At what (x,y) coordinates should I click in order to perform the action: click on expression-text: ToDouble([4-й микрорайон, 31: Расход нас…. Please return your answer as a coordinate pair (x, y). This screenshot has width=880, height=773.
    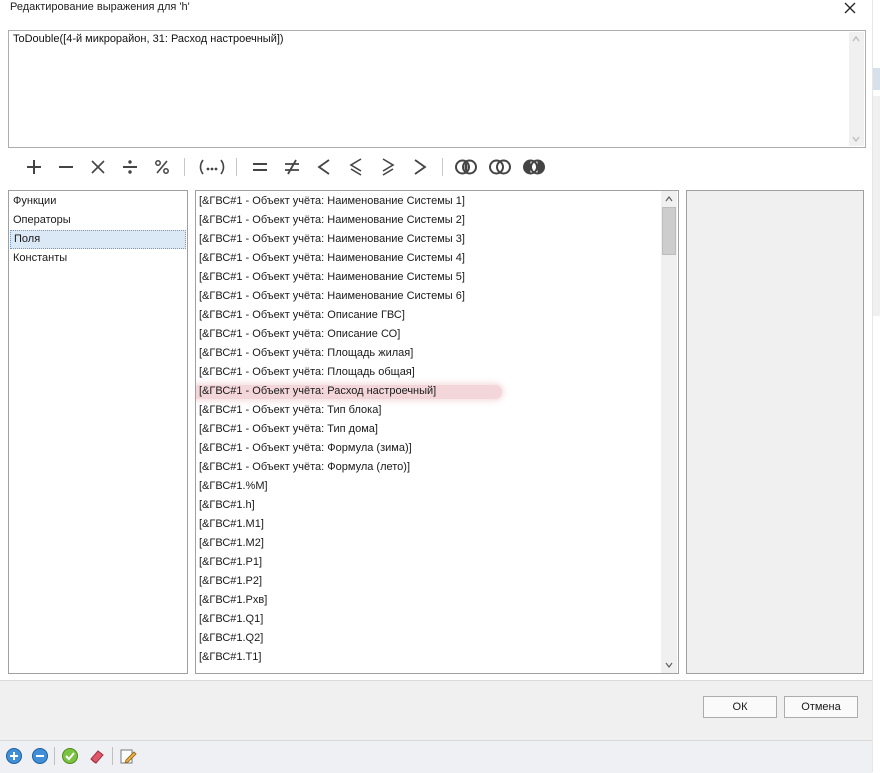
    Looking at the image, I should click on (148, 39).